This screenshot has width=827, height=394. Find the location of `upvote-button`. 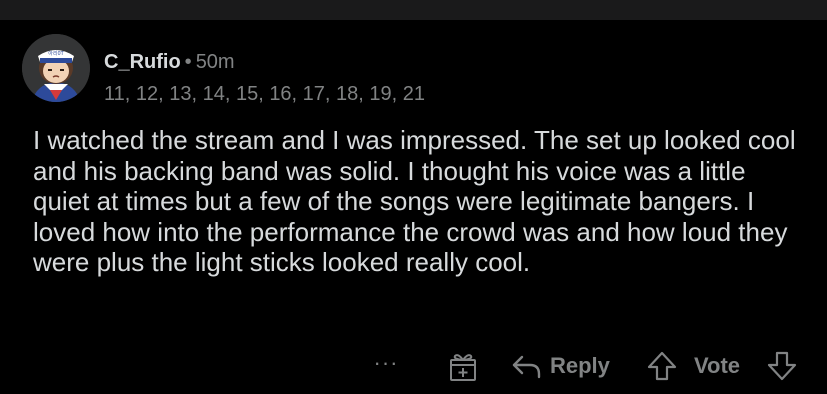

upvote-button is located at coordinates (662, 366).